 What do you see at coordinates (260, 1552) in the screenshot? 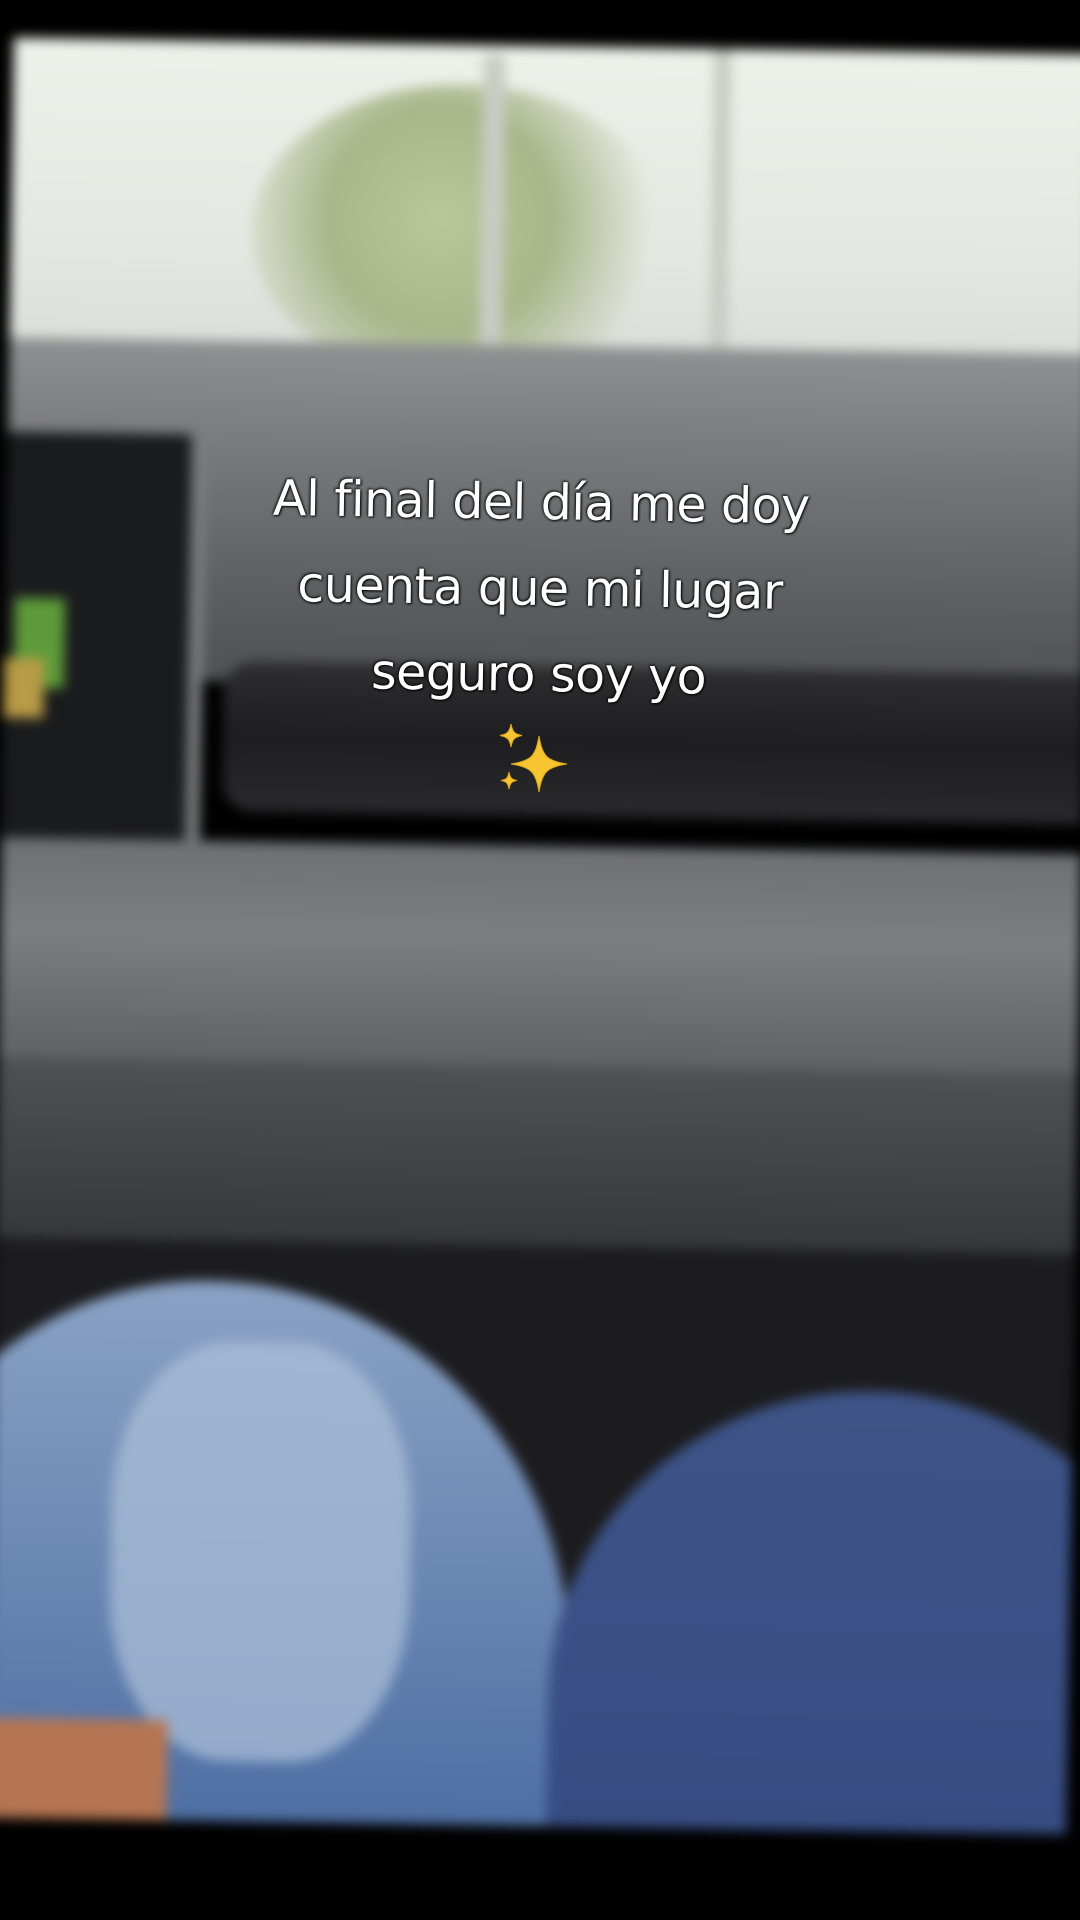
I see `left-knee-highlight` at bounding box center [260, 1552].